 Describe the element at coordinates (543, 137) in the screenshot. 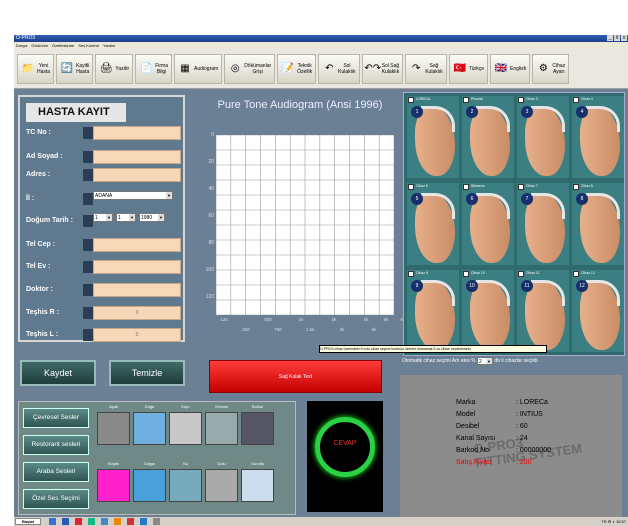

I see `device-cell: Cihaz 3 3` at that location.